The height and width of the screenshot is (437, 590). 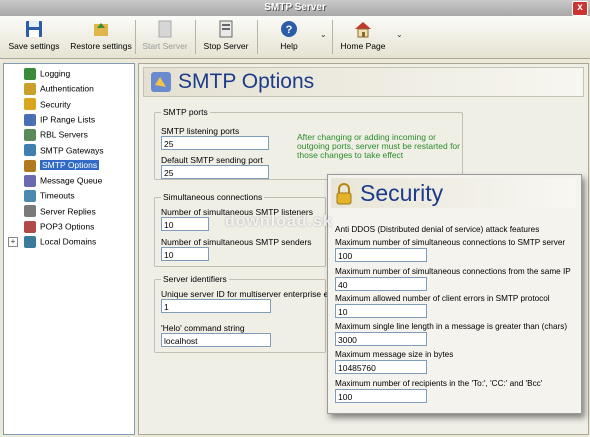 I want to click on tree-item: Server Replies, so click(x=60, y=211).